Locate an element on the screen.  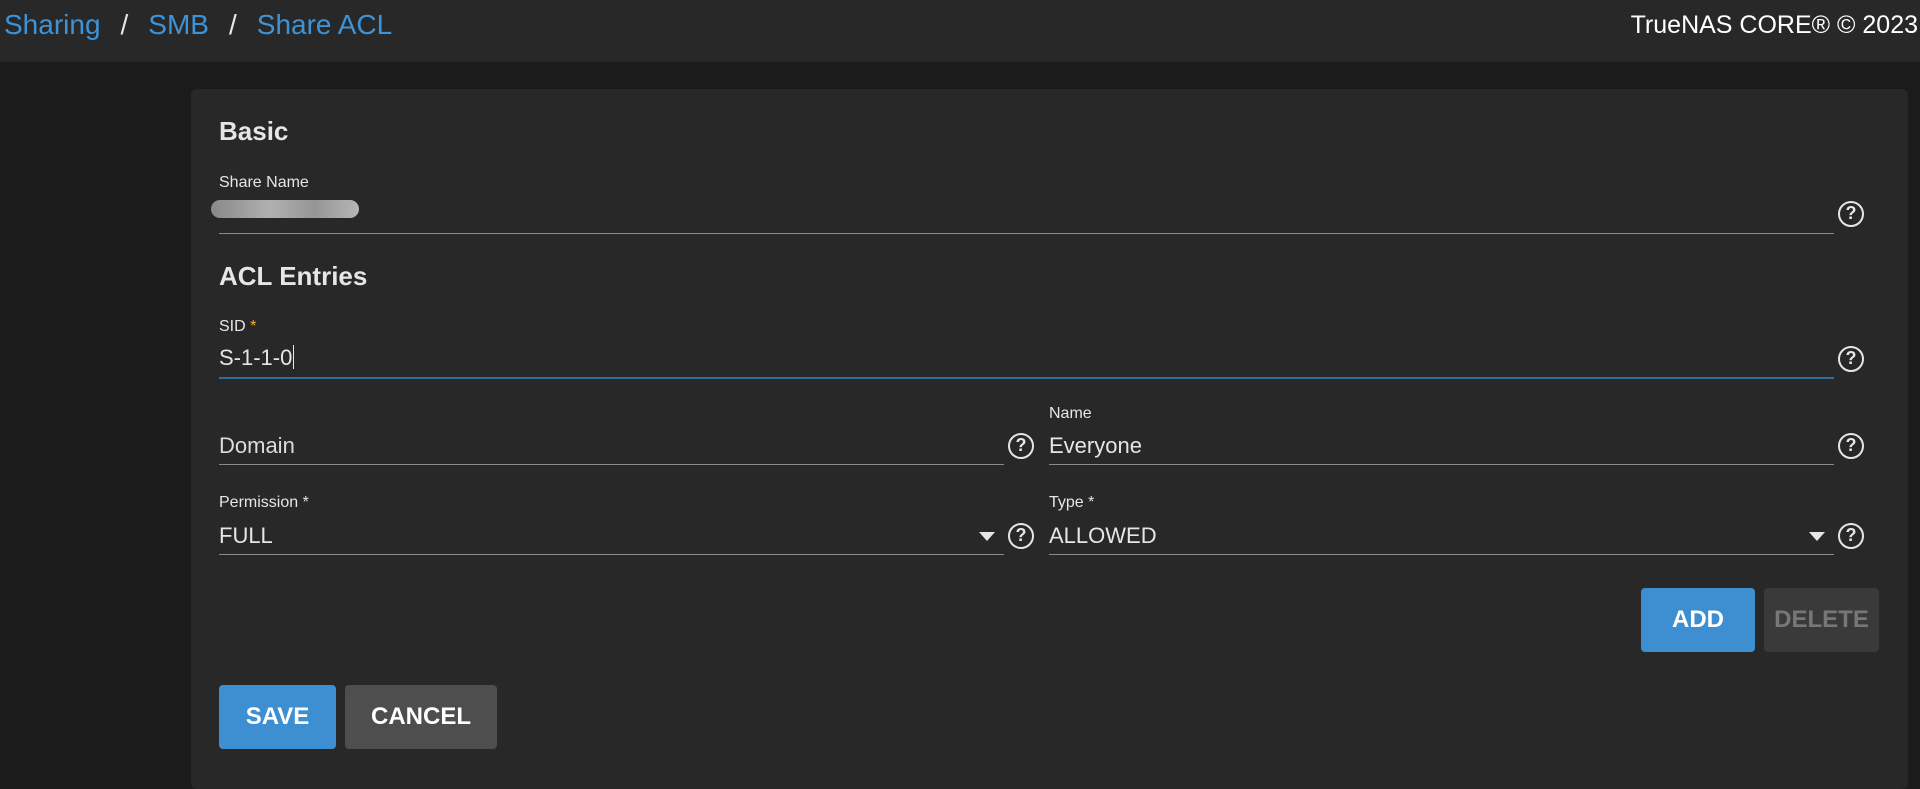
domain-help-icon: ? is located at coordinates (1021, 446).